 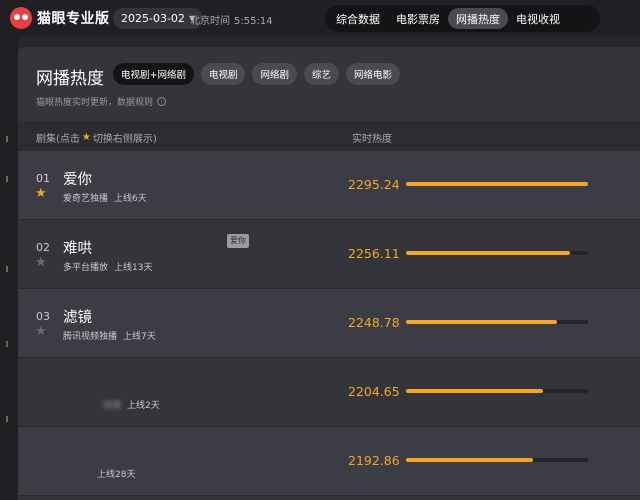 What do you see at coordinates (124, 139) in the screenshot?
I see `column-header-name-suffix: 切换右侧展示)` at bounding box center [124, 139].